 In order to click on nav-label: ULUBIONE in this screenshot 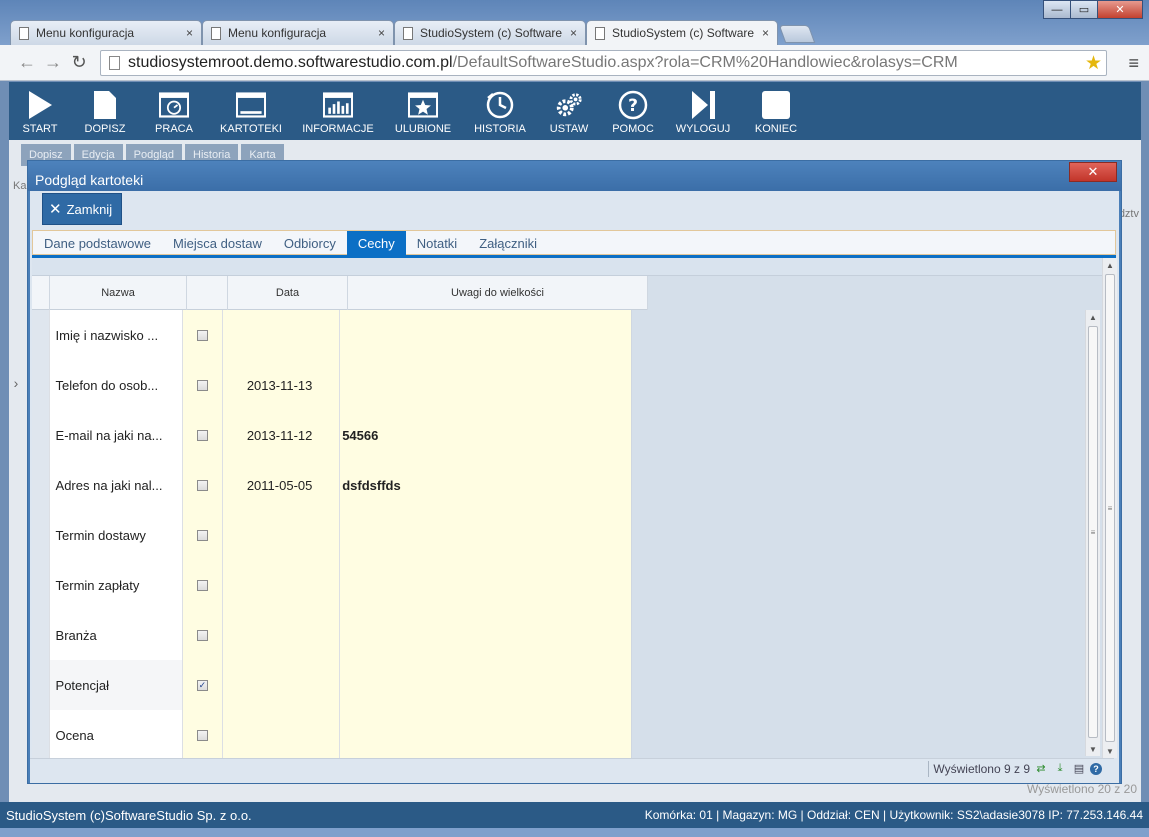, I will do `click(423, 129)`.